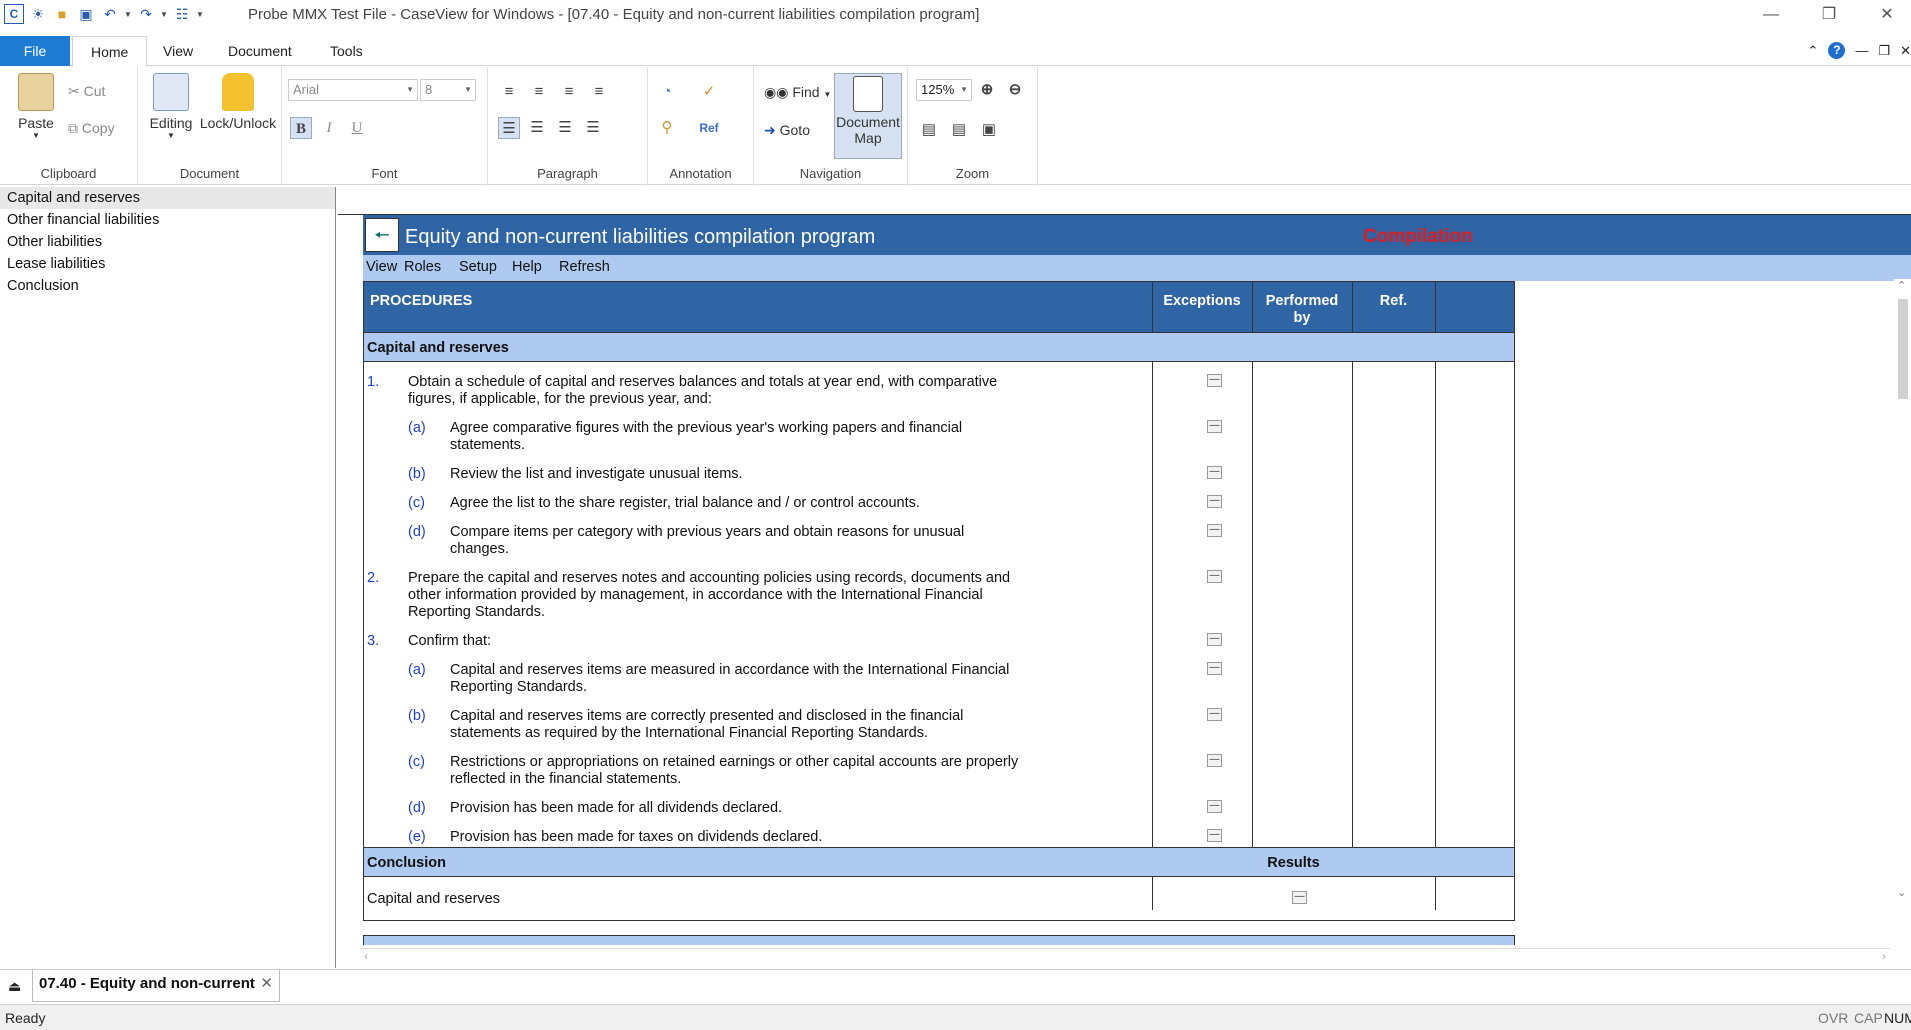  What do you see at coordinates (110, 14) in the screenshot?
I see `undo-icon: ↶` at bounding box center [110, 14].